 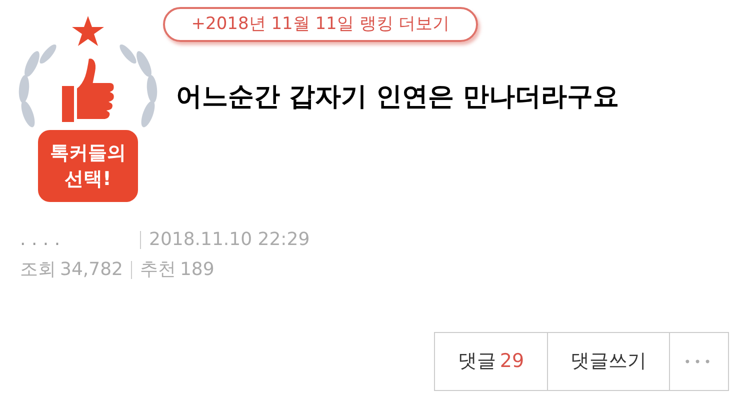 What do you see at coordinates (88, 166) in the screenshot?
I see `badge-label: 톡커들의 선택!` at bounding box center [88, 166].